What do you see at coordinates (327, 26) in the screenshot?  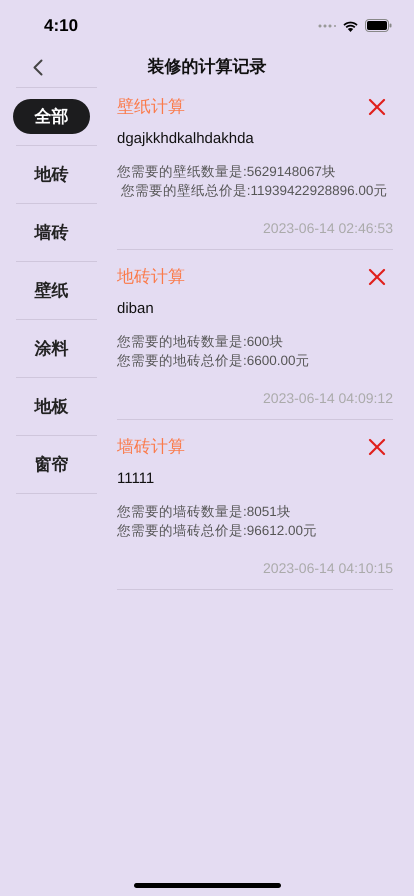 I see `signal-dots-icon` at bounding box center [327, 26].